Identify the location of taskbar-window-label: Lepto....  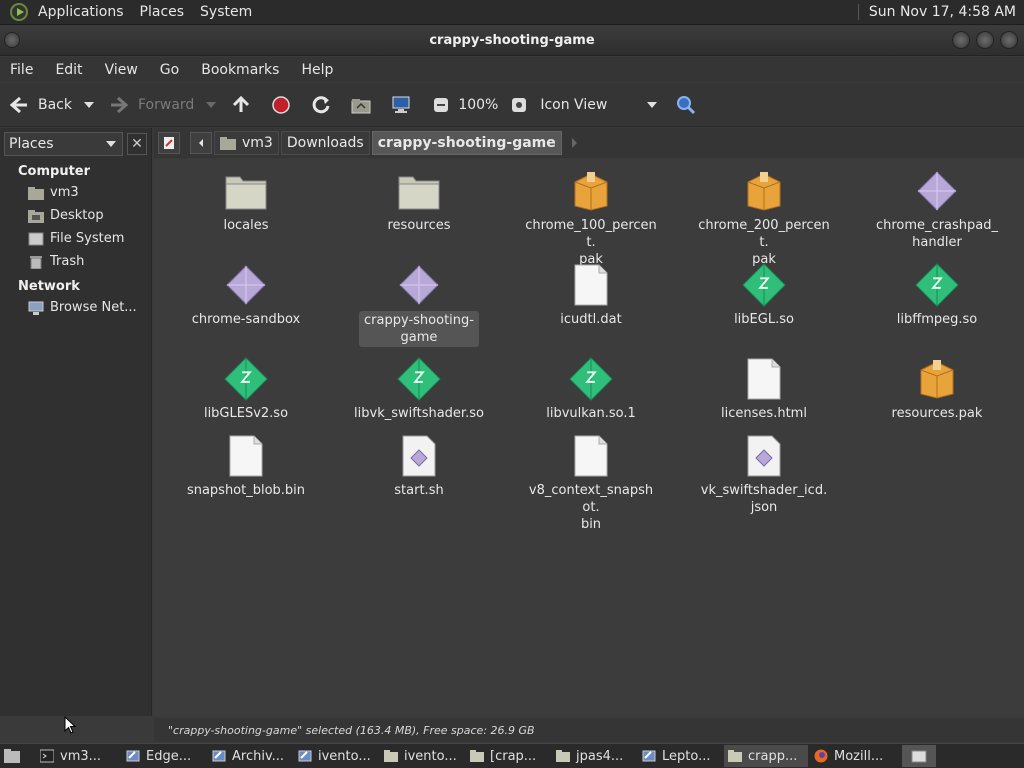
(686, 756).